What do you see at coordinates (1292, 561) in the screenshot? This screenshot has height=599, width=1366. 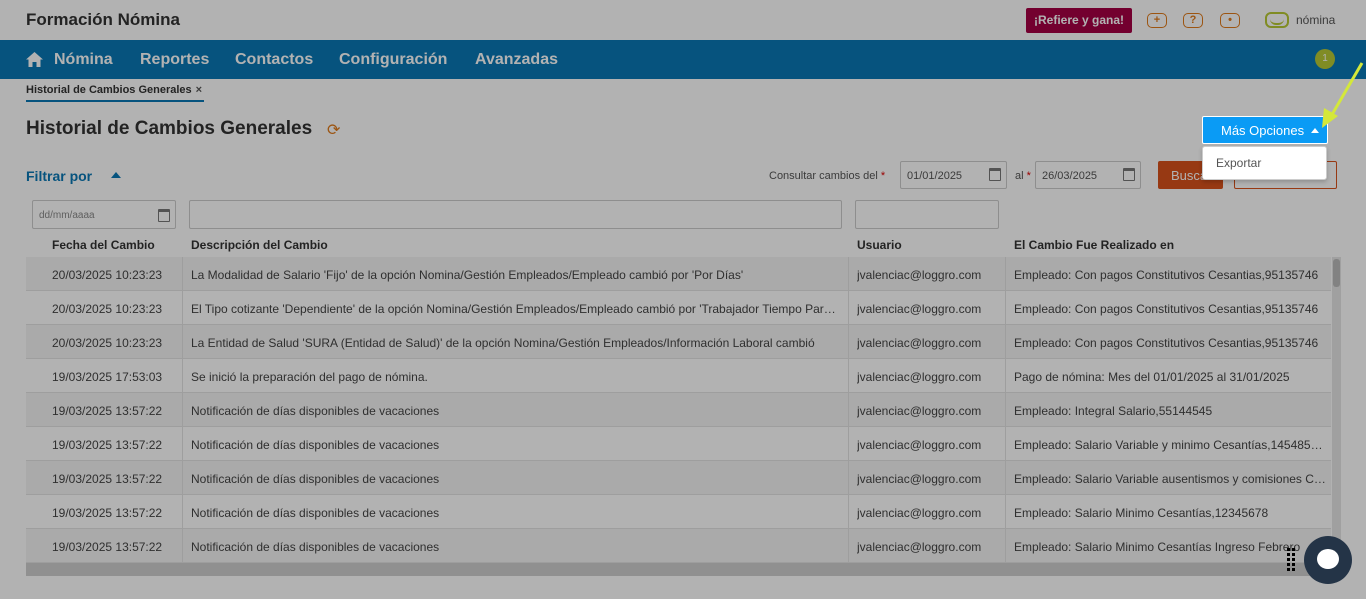 I see `drag-handle-icon` at bounding box center [1292, 561].